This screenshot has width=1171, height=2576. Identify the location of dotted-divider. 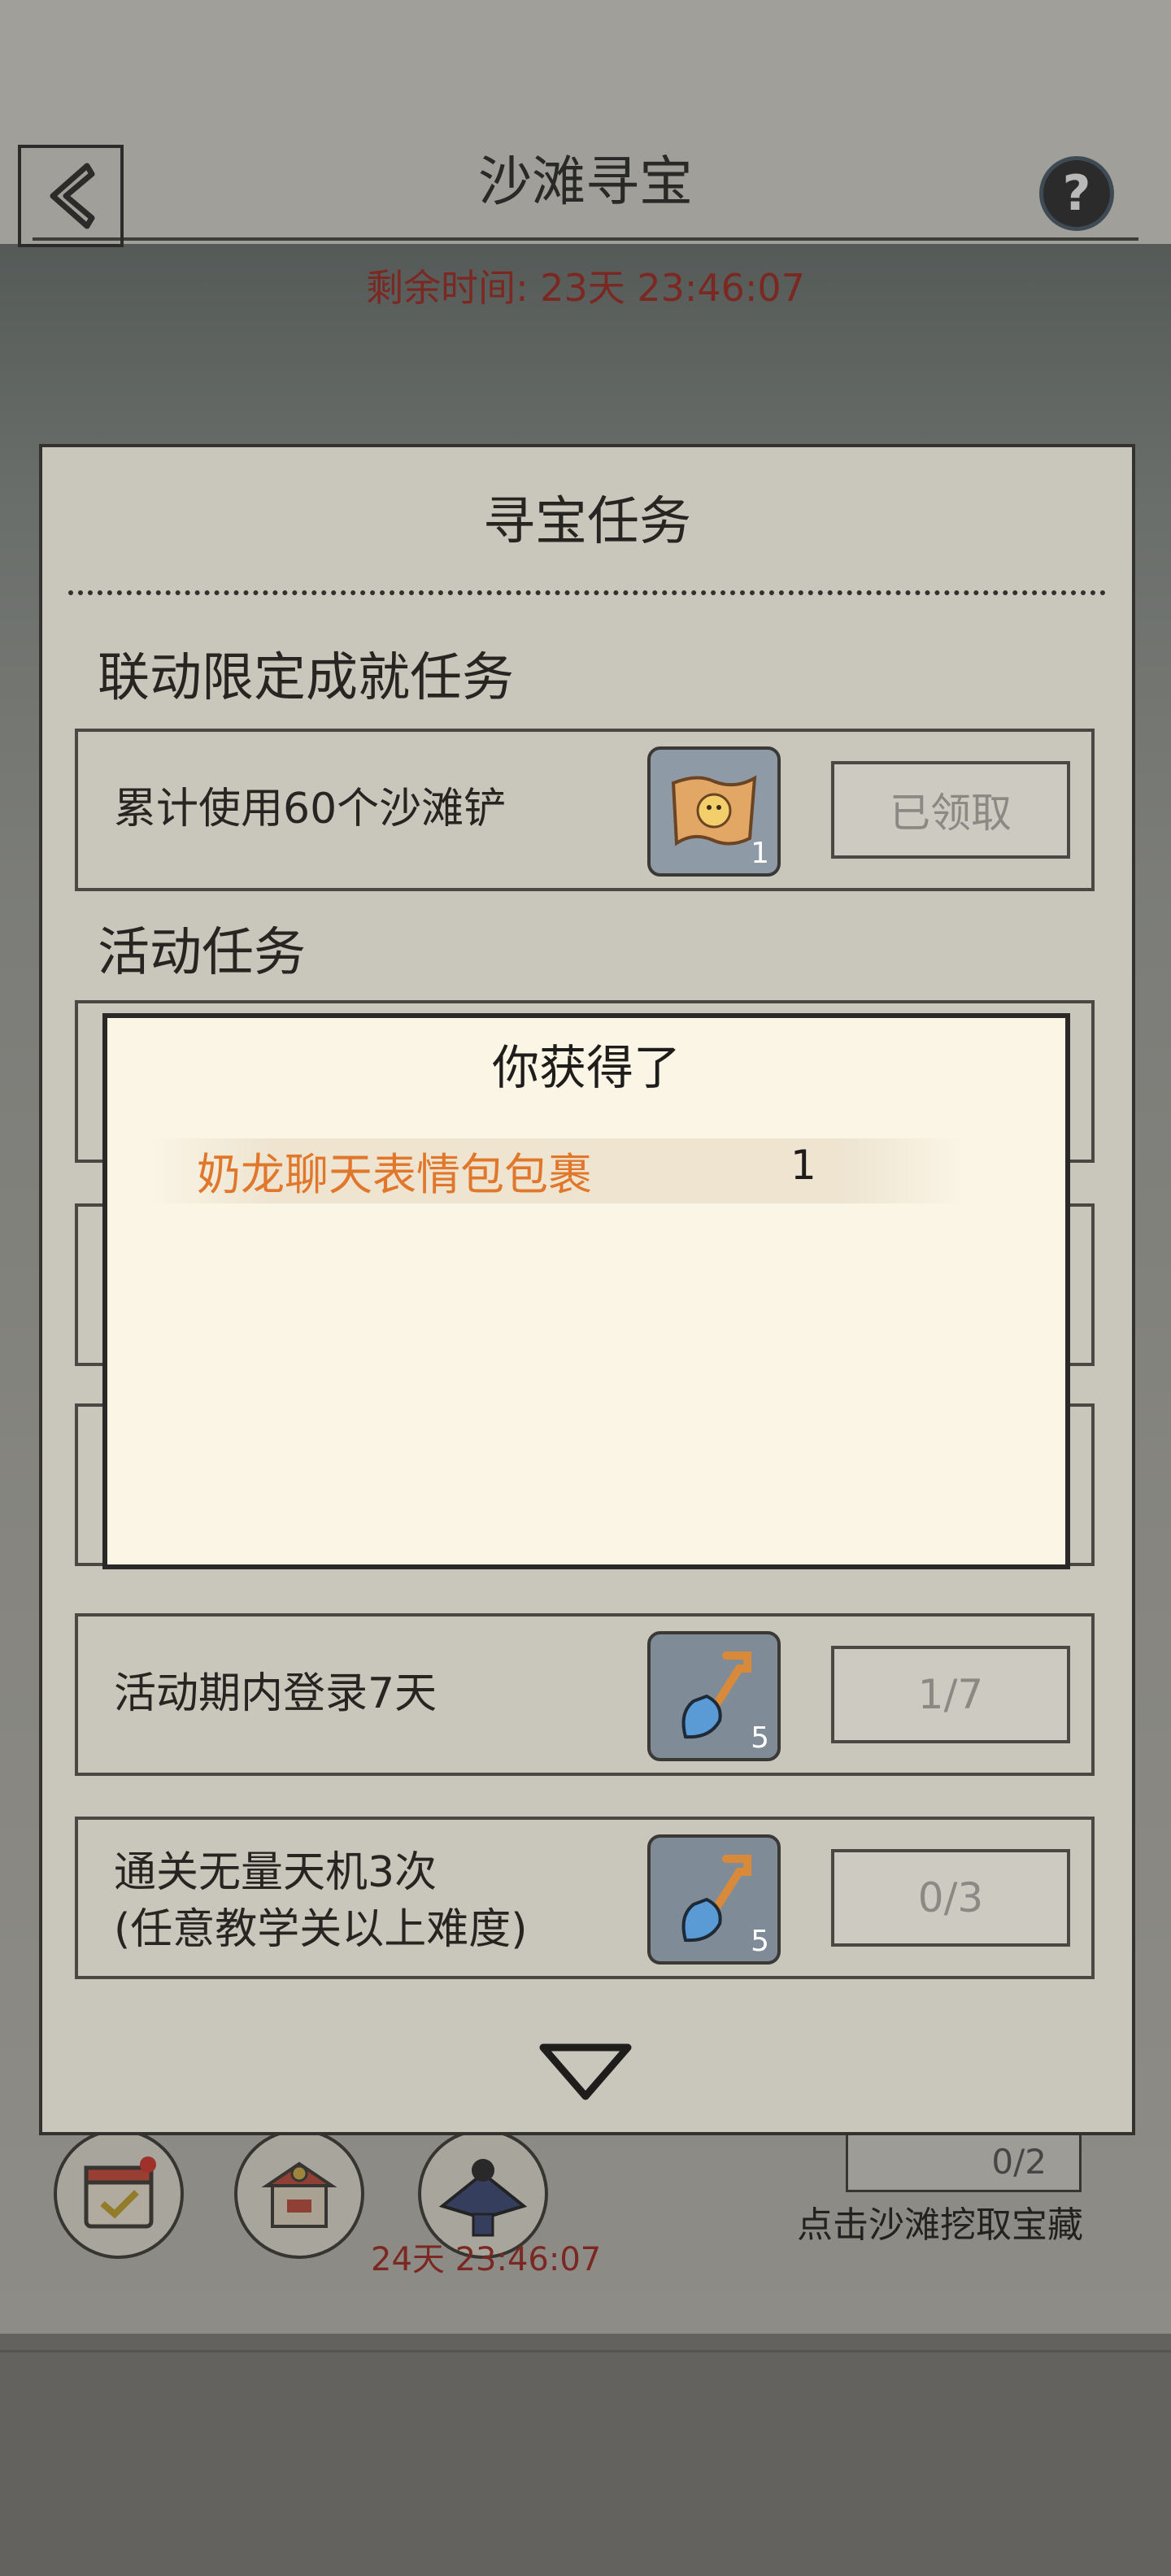
(587, 592).